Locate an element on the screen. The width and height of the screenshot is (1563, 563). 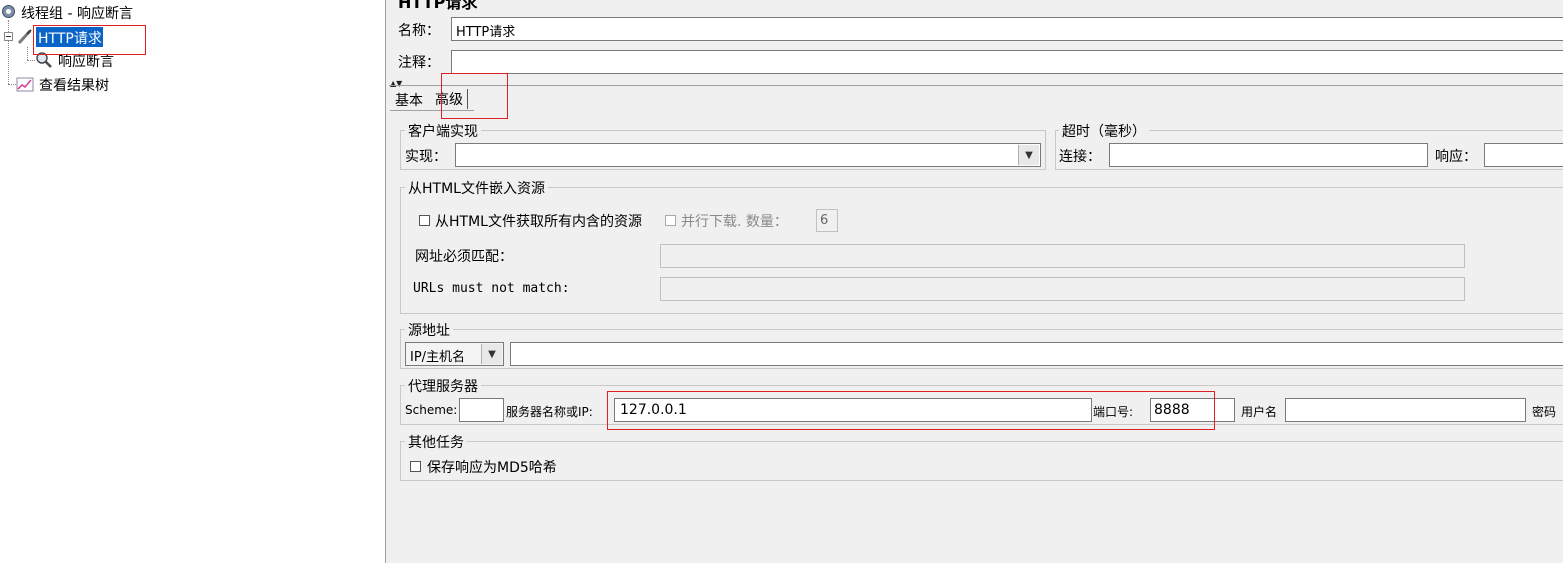
urls-must-match-field is located at coordinates (1062, 256).